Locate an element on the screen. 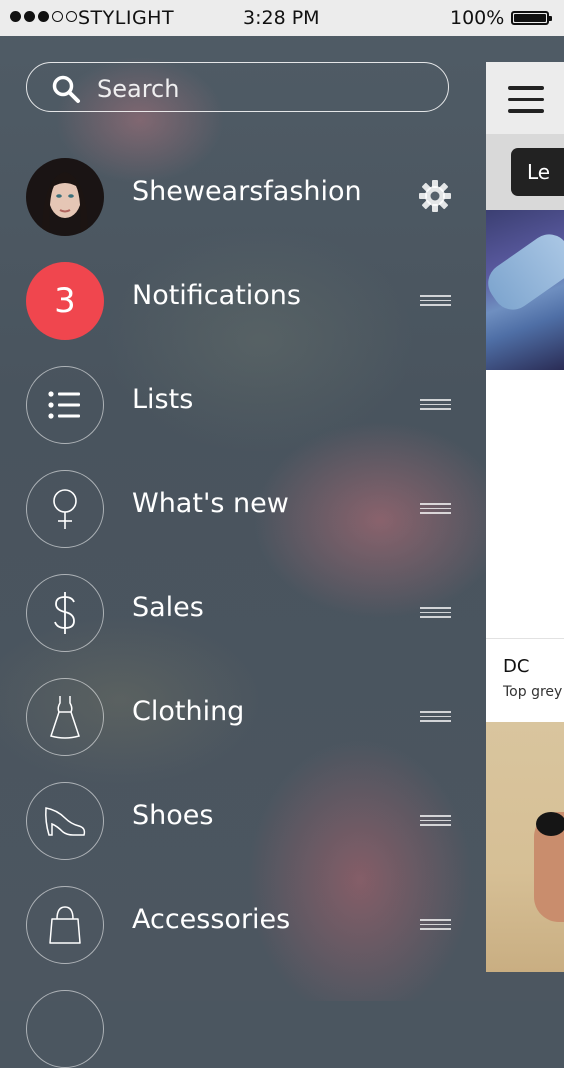 This screenshot has width=564, height=1068. menu-item-label: Shoes is located at coordinates (173, 815).